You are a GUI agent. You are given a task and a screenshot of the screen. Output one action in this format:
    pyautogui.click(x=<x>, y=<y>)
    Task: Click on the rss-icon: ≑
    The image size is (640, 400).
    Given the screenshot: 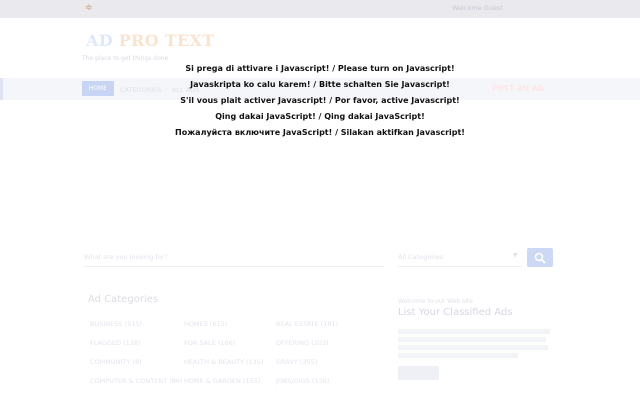 What is the action you would take?
    pyautogui.click(x=90, y=8)
    